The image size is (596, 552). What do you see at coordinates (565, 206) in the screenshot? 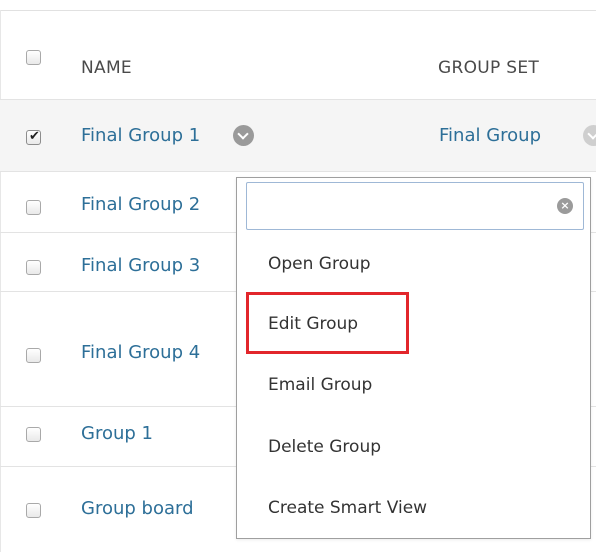
I see `clear-icon: ×` at bounding box center [565, 206].